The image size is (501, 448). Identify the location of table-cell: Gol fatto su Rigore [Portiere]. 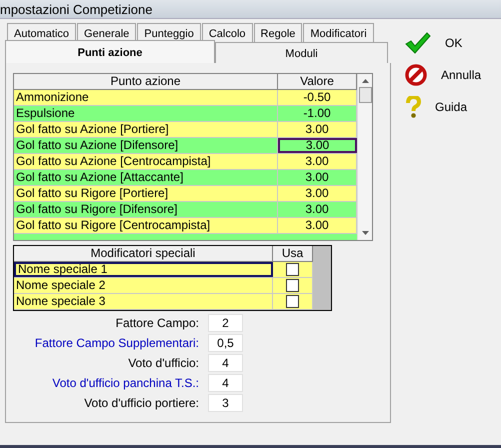
(146, 193).